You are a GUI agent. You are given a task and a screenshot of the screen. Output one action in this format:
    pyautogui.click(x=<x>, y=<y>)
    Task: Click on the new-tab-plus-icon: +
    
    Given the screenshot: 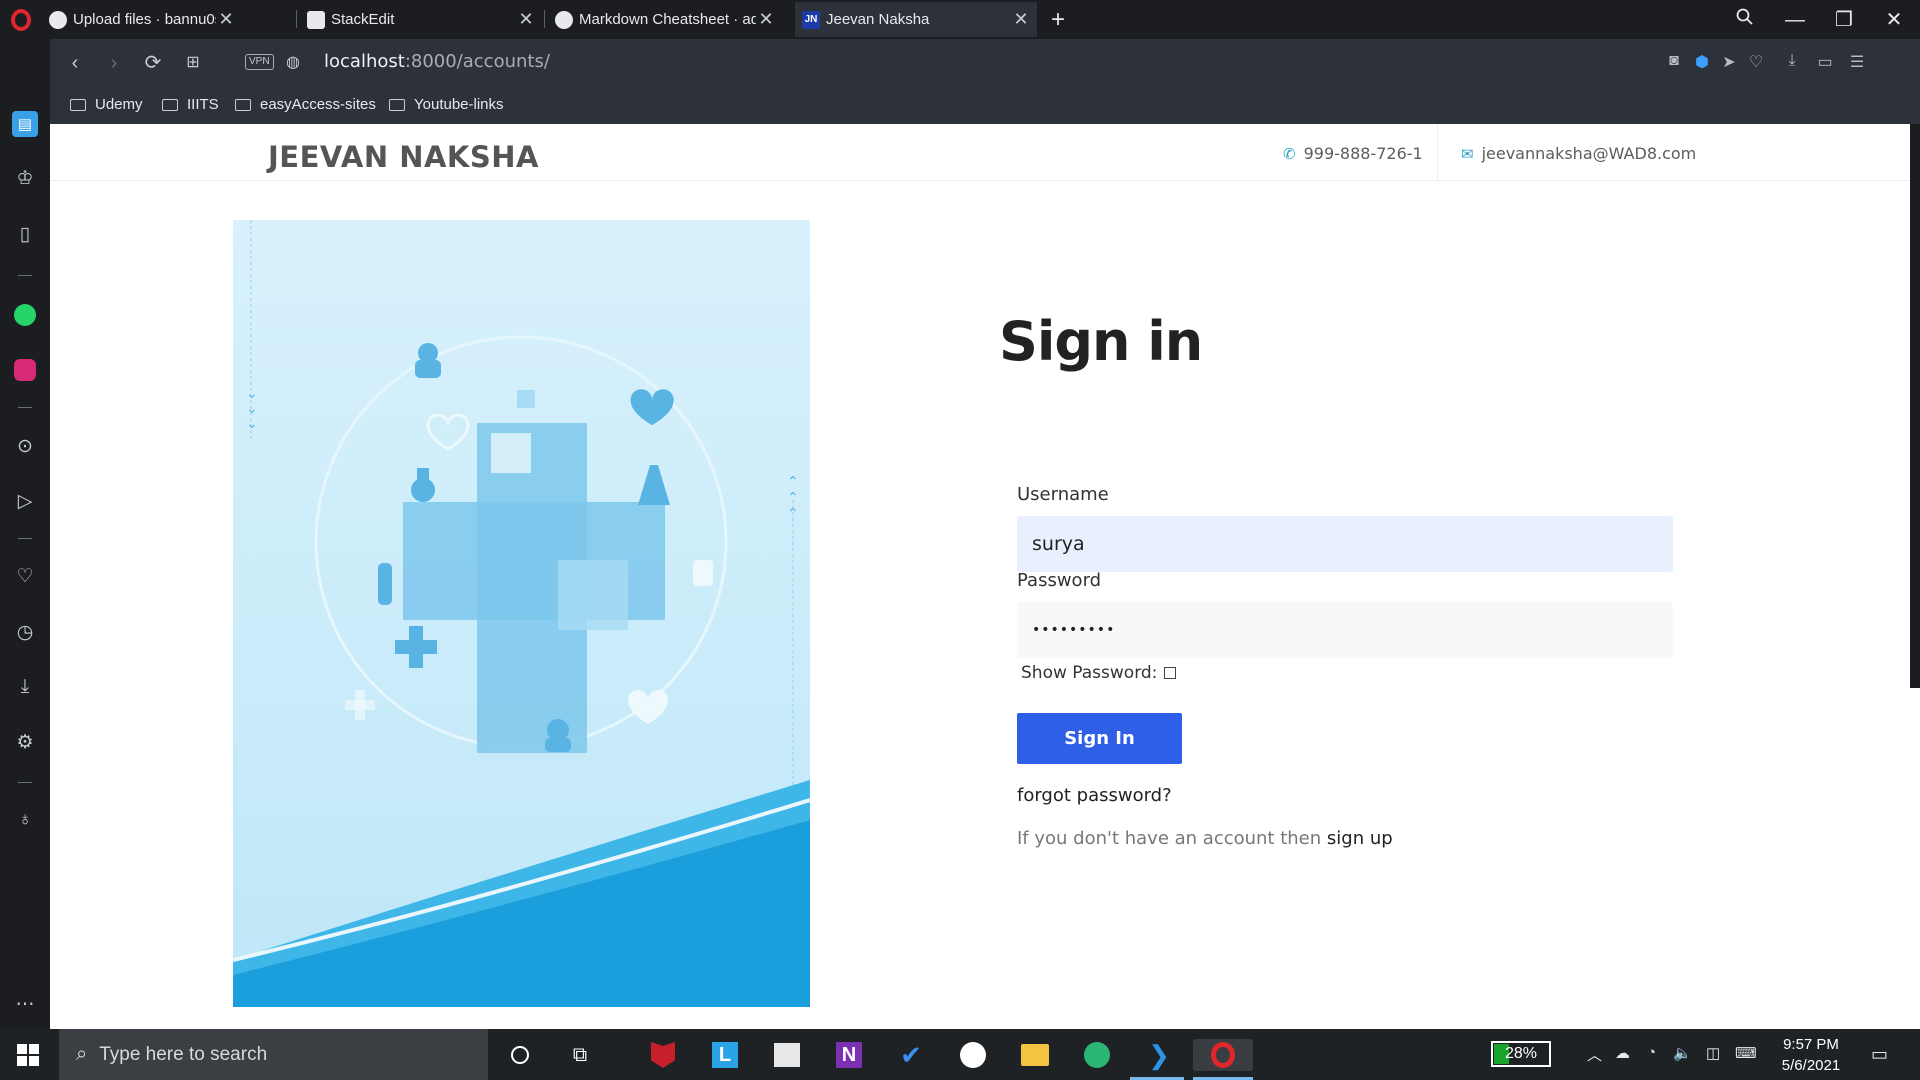 What is the action you would take?
    pyautogui.click(x=1058, y=20)
    